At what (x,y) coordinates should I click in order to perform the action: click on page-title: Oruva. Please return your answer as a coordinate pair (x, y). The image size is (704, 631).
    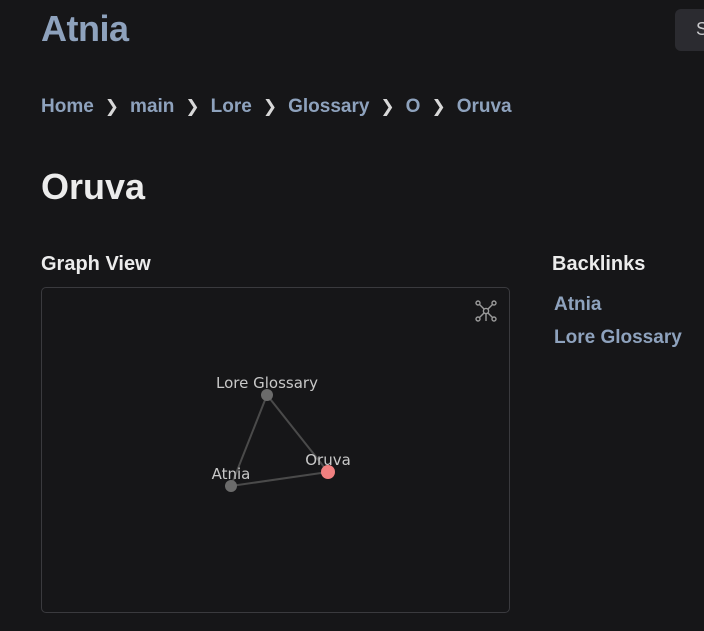
    Looking at the image, I should click on (93, 186).